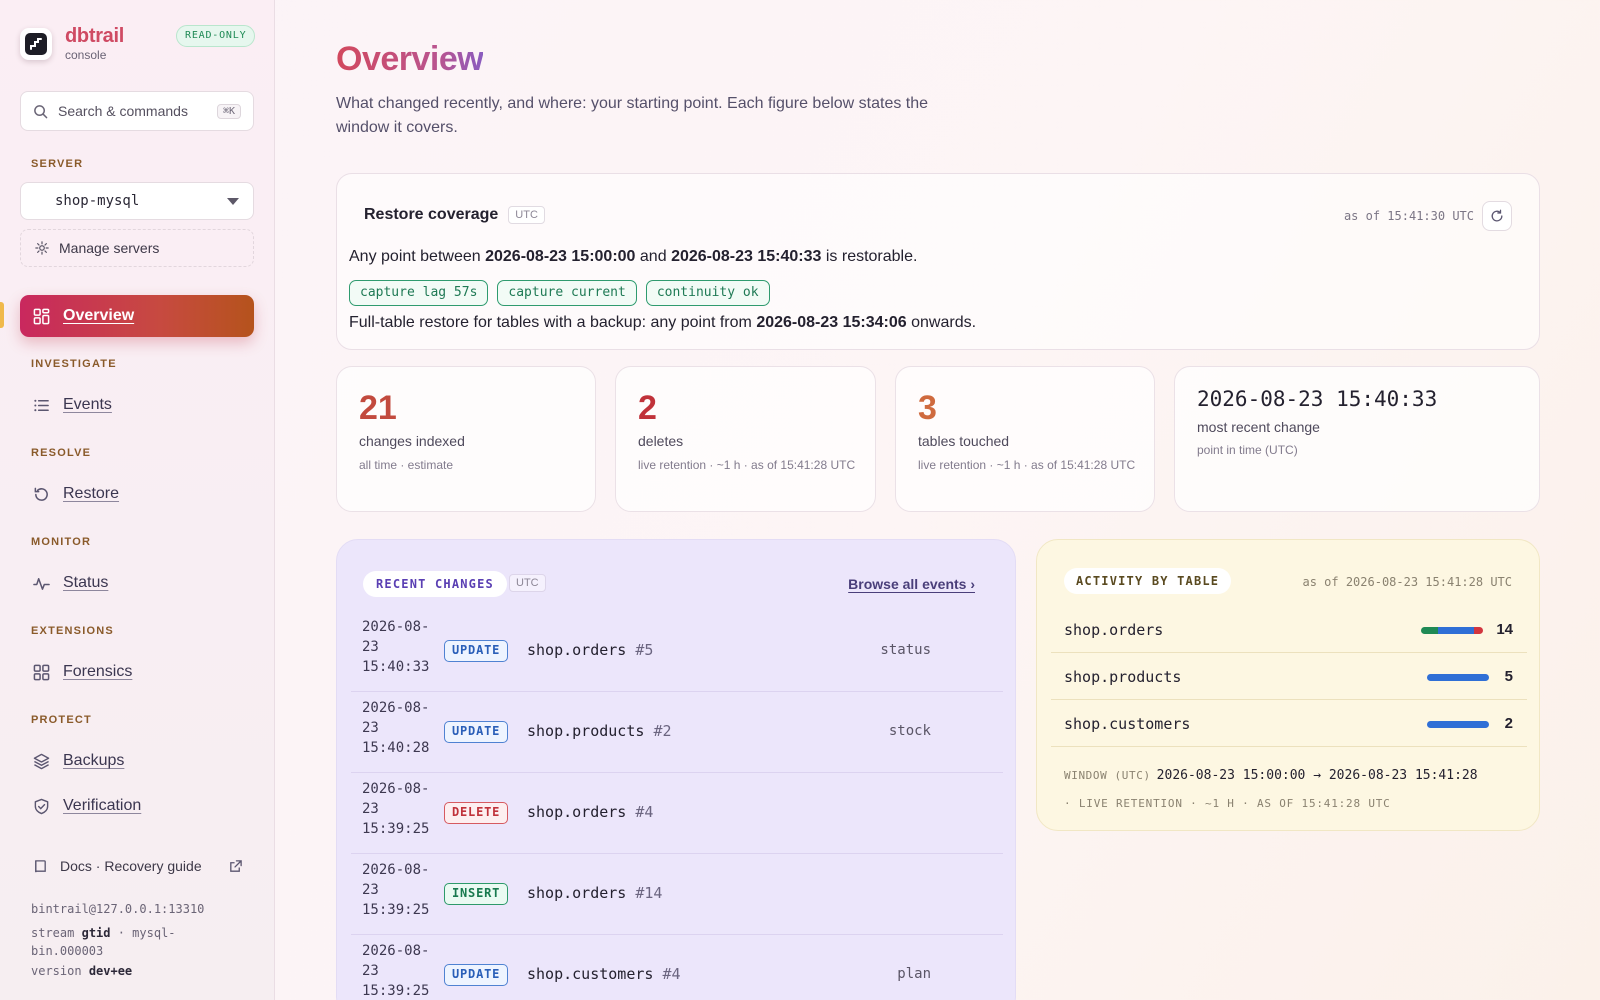 This screenshot has height=1000, width=1600. I want to click on layers-icon, so click(41, 761).